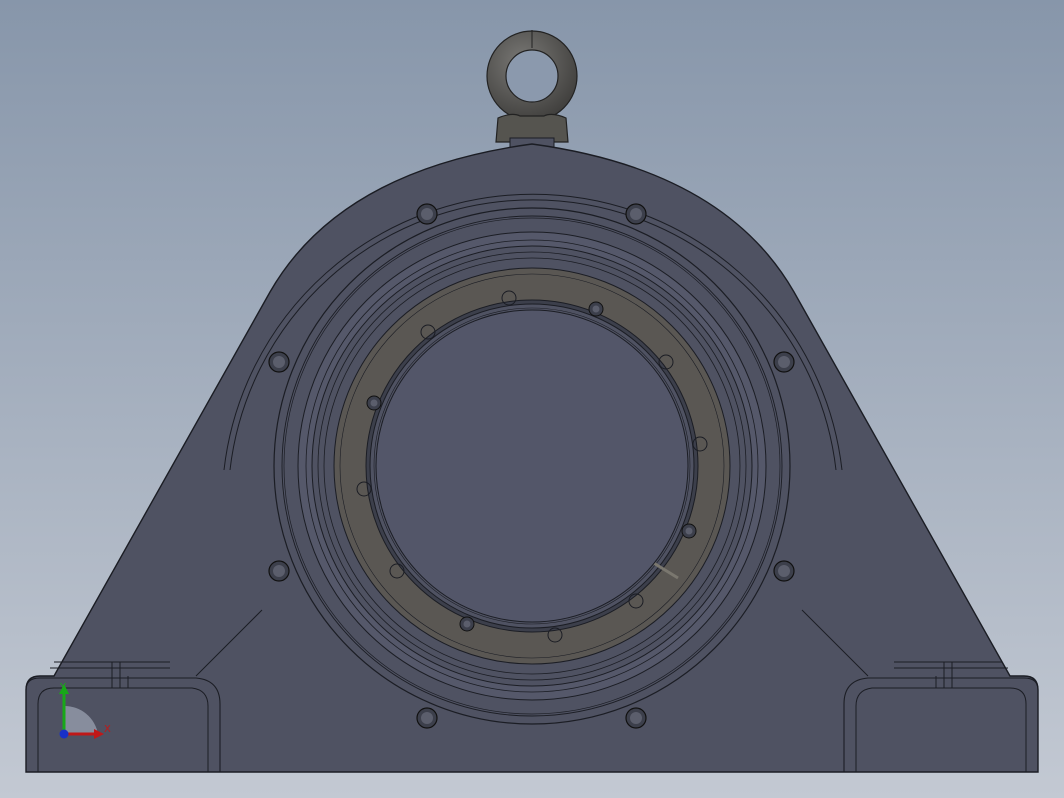 The image size is (1064, 798). What do you see at coordinates (532, 94) in the screenshot?
I see `eyebolt` at bounding box center [532, 94].